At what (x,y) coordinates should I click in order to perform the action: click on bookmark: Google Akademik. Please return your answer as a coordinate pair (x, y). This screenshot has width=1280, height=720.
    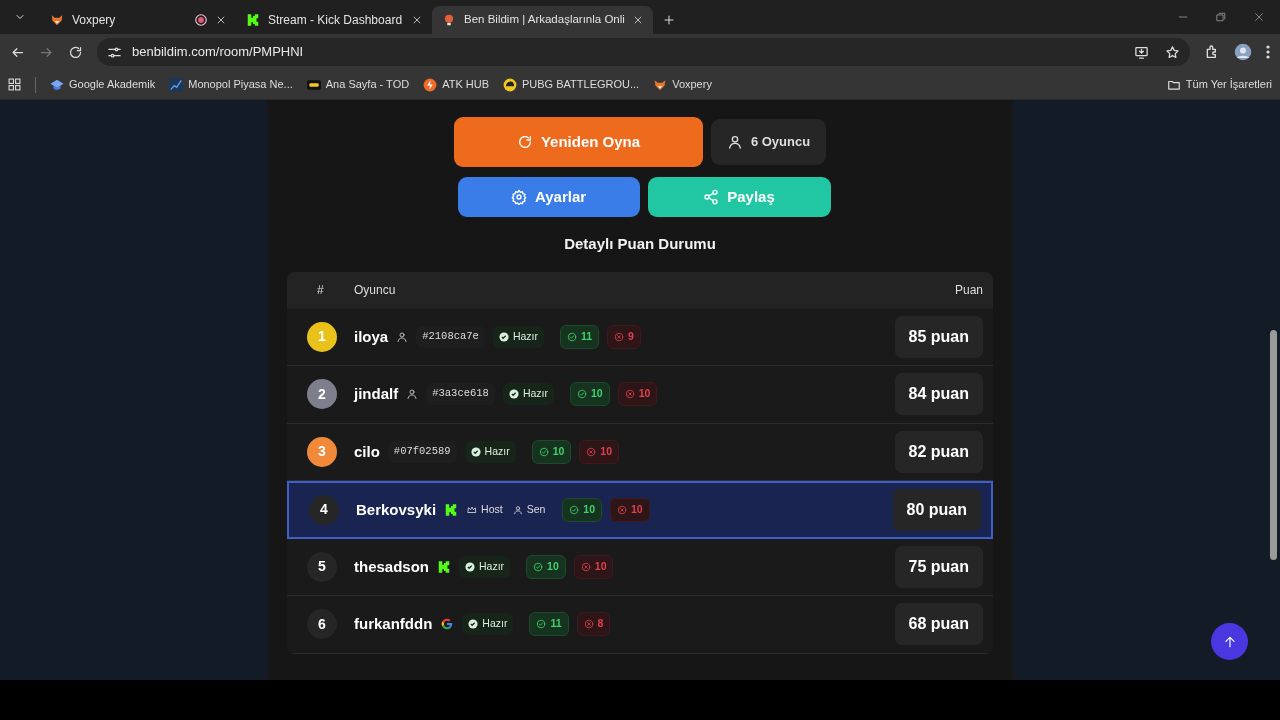
    Looking at the image, I should click on (103, 84).